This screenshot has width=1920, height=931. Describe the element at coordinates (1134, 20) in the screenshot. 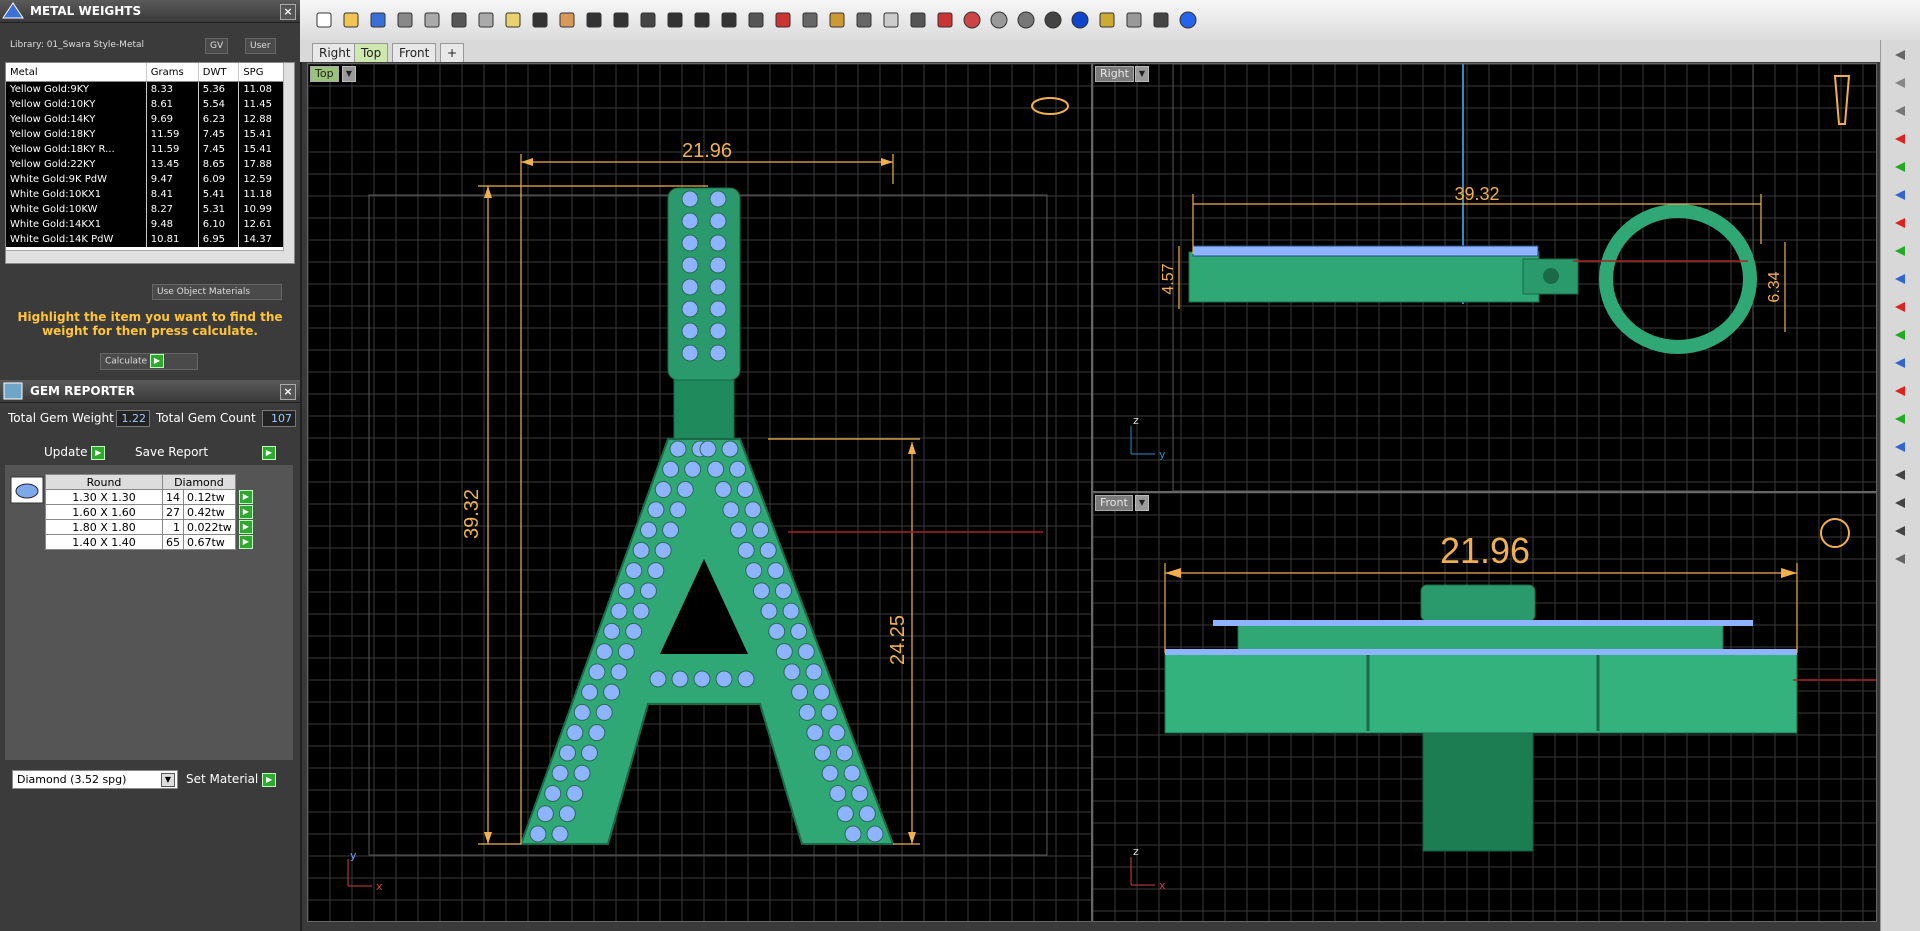

I see `settings-gear-icon` at that location.